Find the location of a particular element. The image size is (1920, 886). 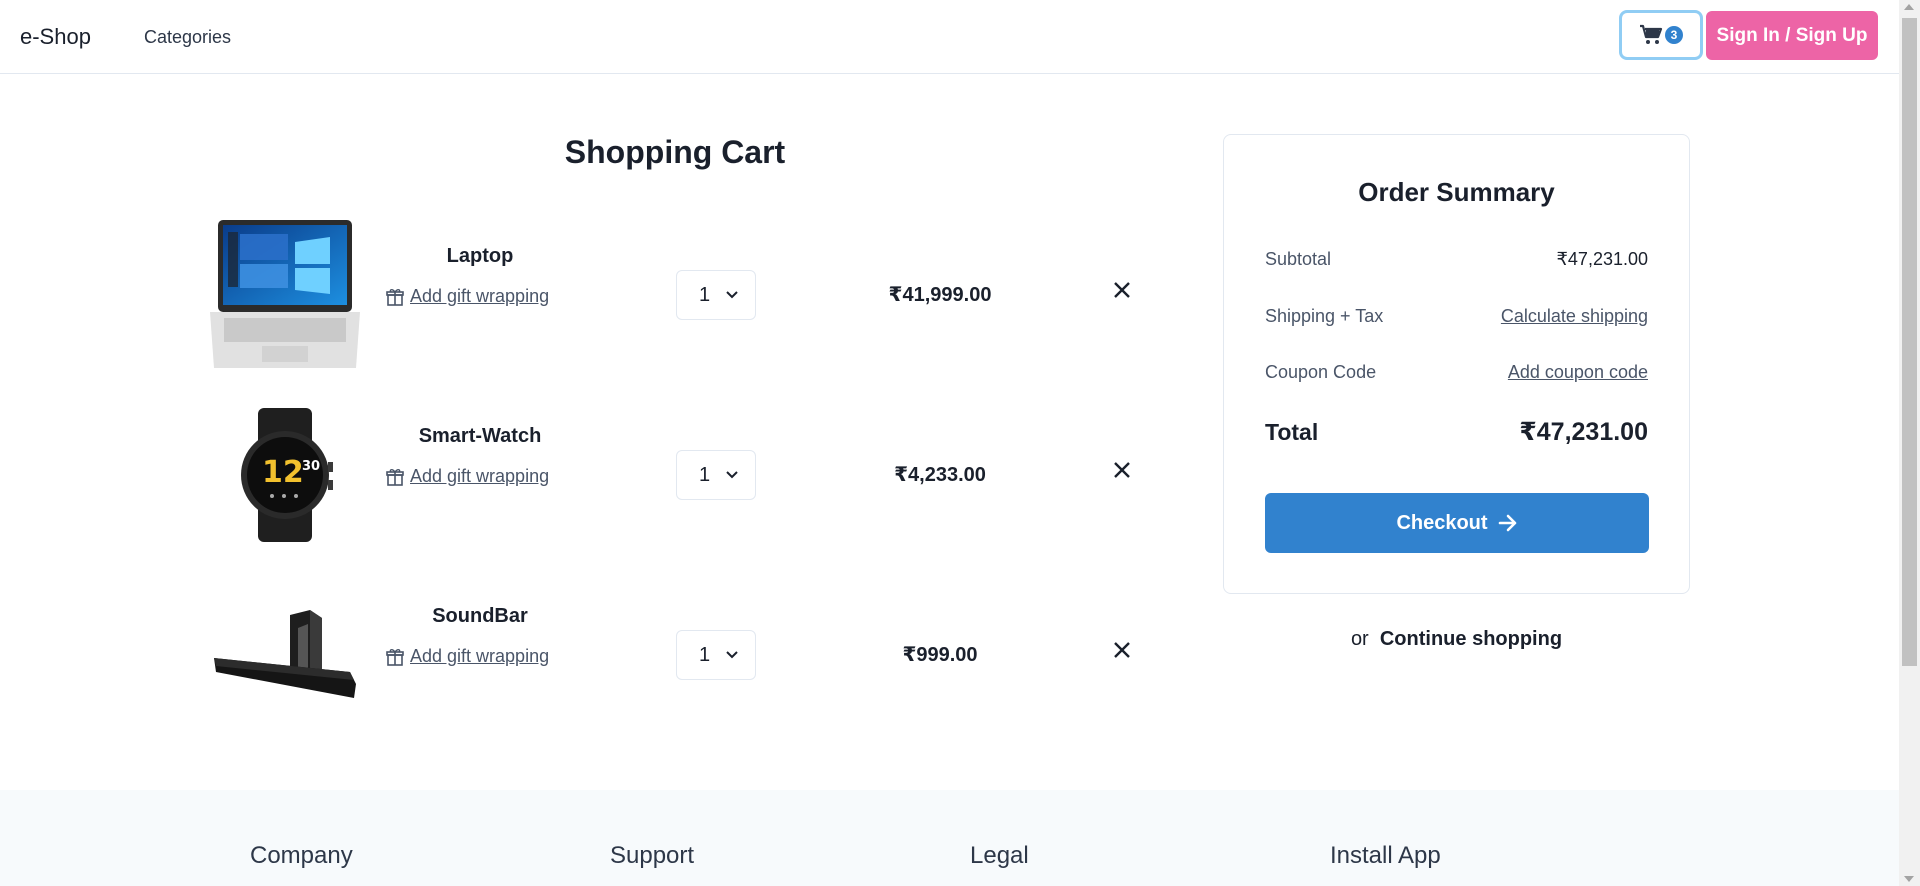

continue-shopping: or Continue shopping is located at coordinates (1456, 639).